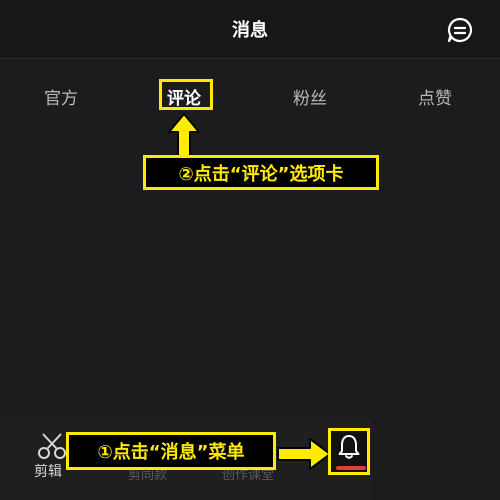  I want to click on scissors-icon, so click(52, 446).